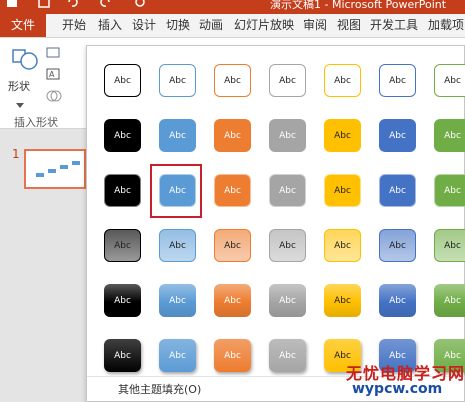 This screenshot has height=402, width=465. I want to click on other-theme-fills-menu-item: 其他主题填充(O), so click(159, 389).